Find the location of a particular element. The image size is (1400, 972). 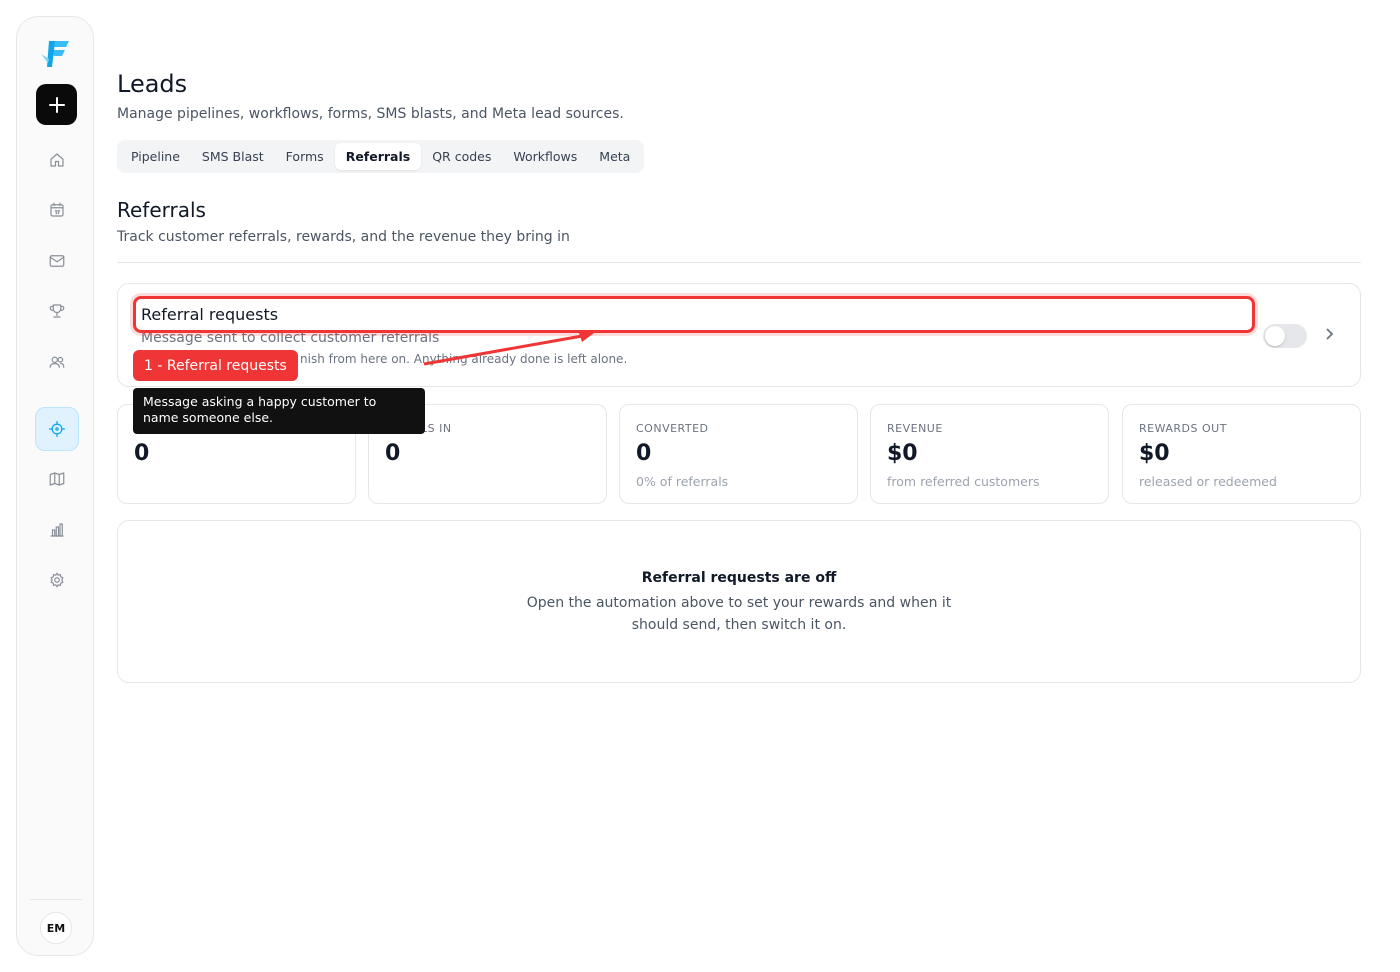

gear-icon is located at coordinates (57, 580).